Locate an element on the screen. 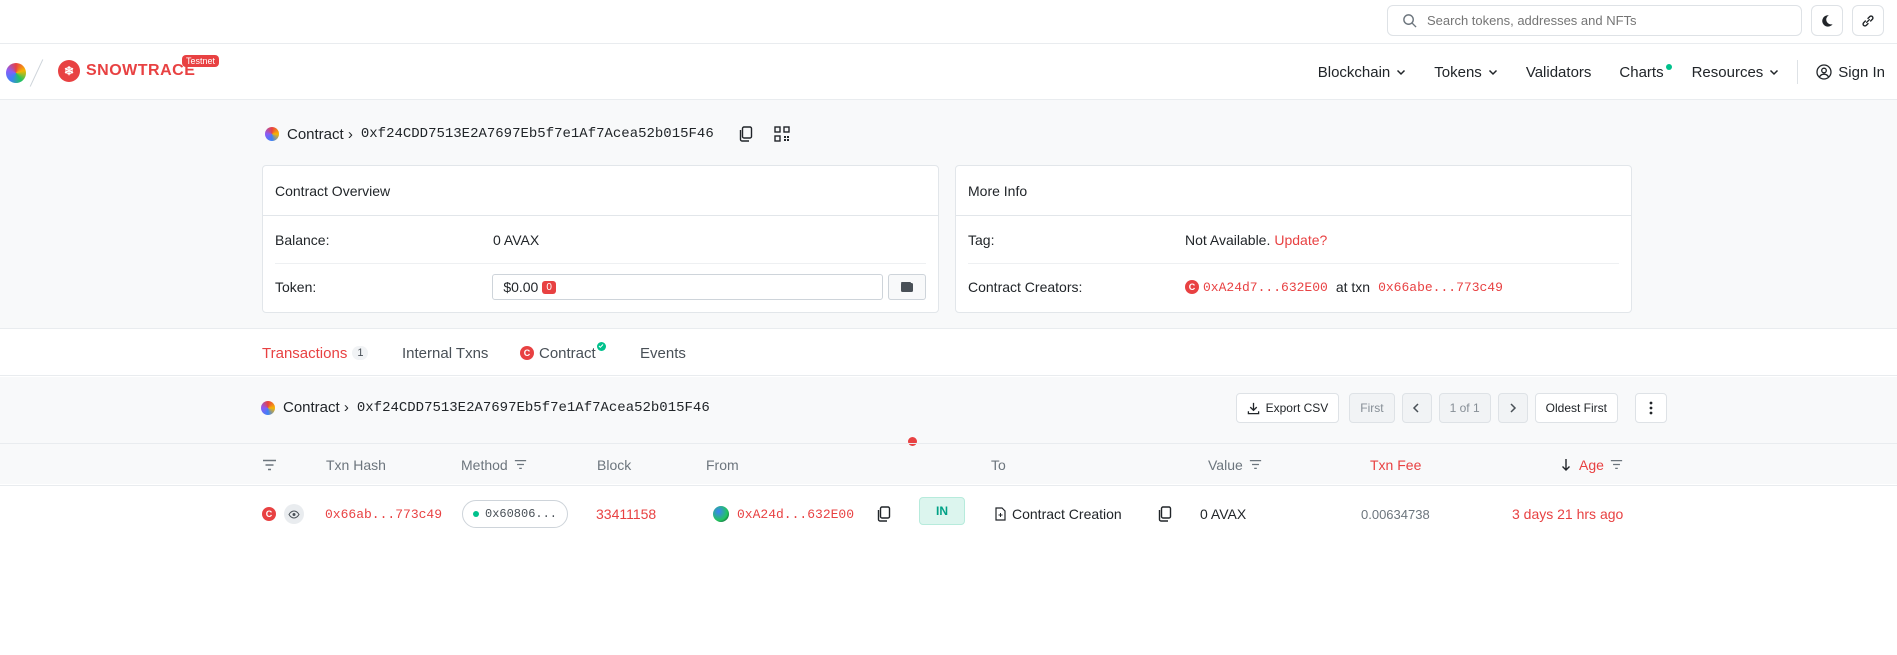 This screenshot has height=655, width=1897. brand-logo: ❄ SNOWTRACE Testnet is located at coordinates (139, 68).